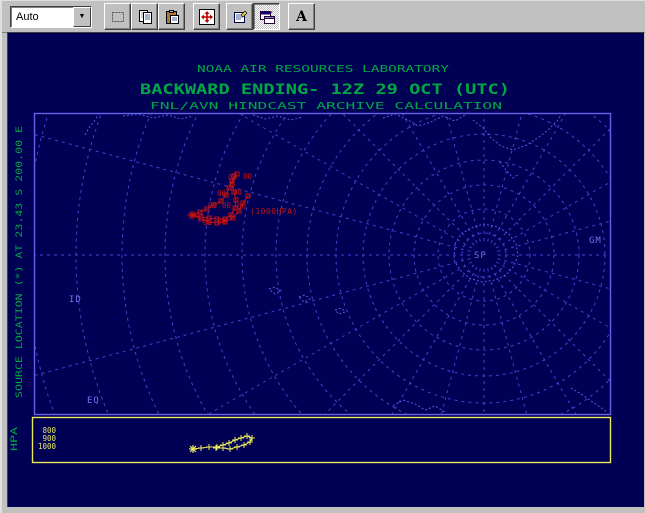 The image size is (645, 513). I want to click on properties-button, so click(239, 16).